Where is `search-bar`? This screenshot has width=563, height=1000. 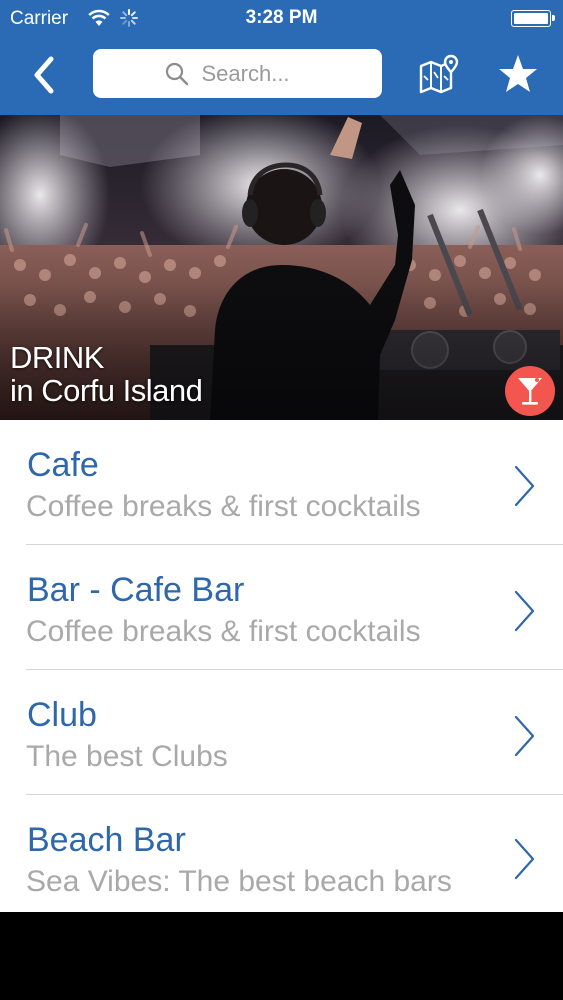 search-bar is located at coordinates (237, 73).